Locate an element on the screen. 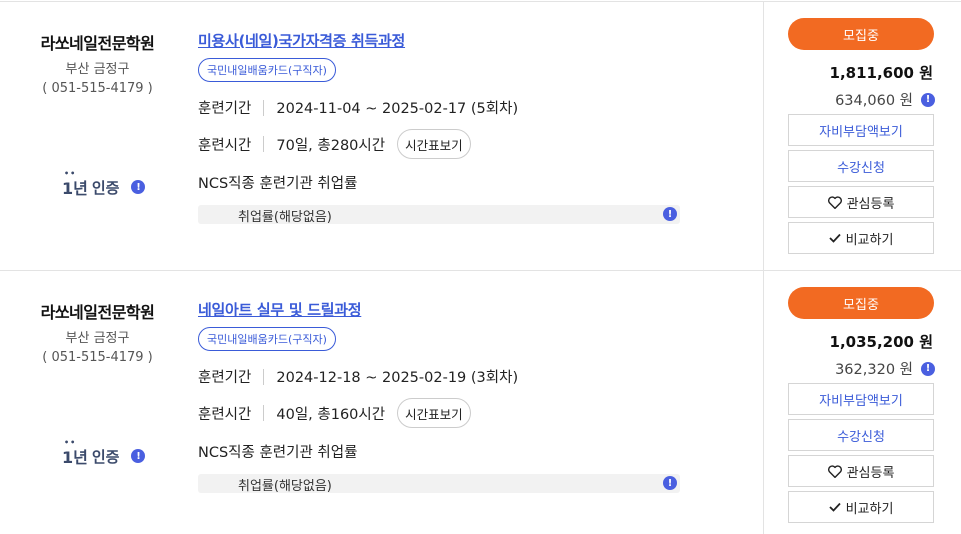 The height and width of the screenshot is (534, 961). course-price: 1,811,600 원 is located at coordinates (881, 73).